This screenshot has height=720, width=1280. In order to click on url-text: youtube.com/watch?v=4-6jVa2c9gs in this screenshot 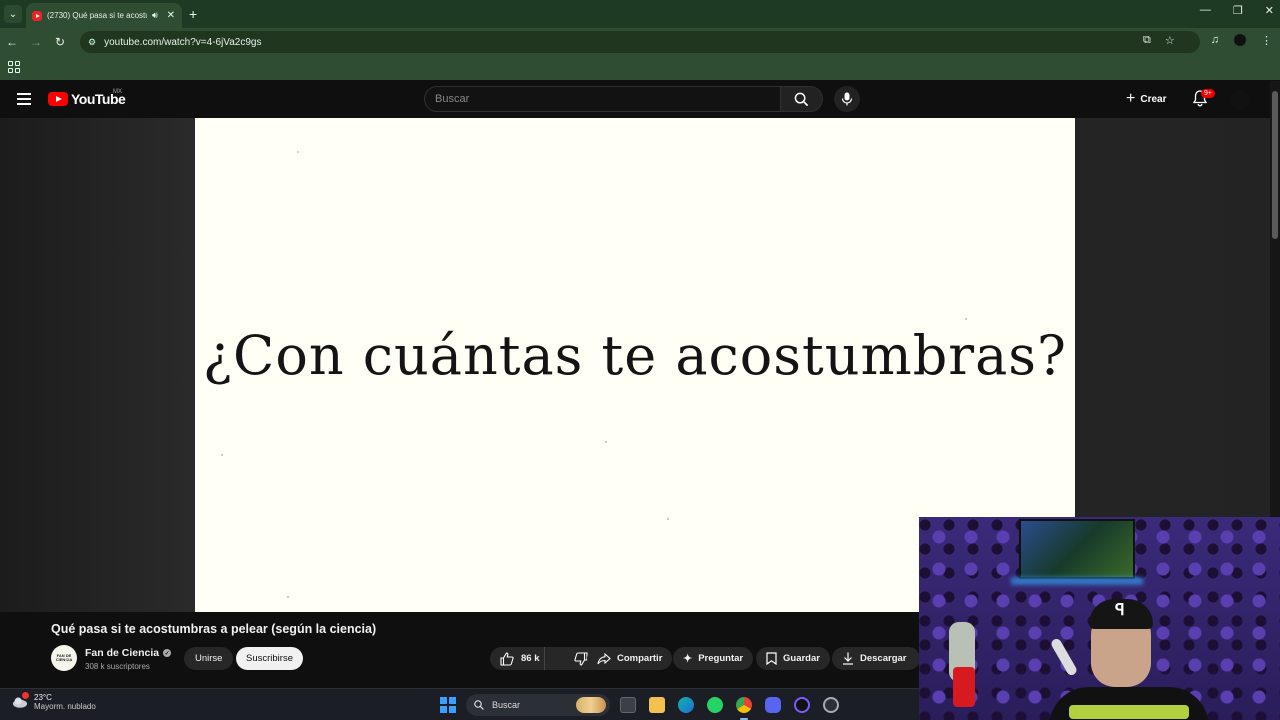, I will do `click(182, 42)`.